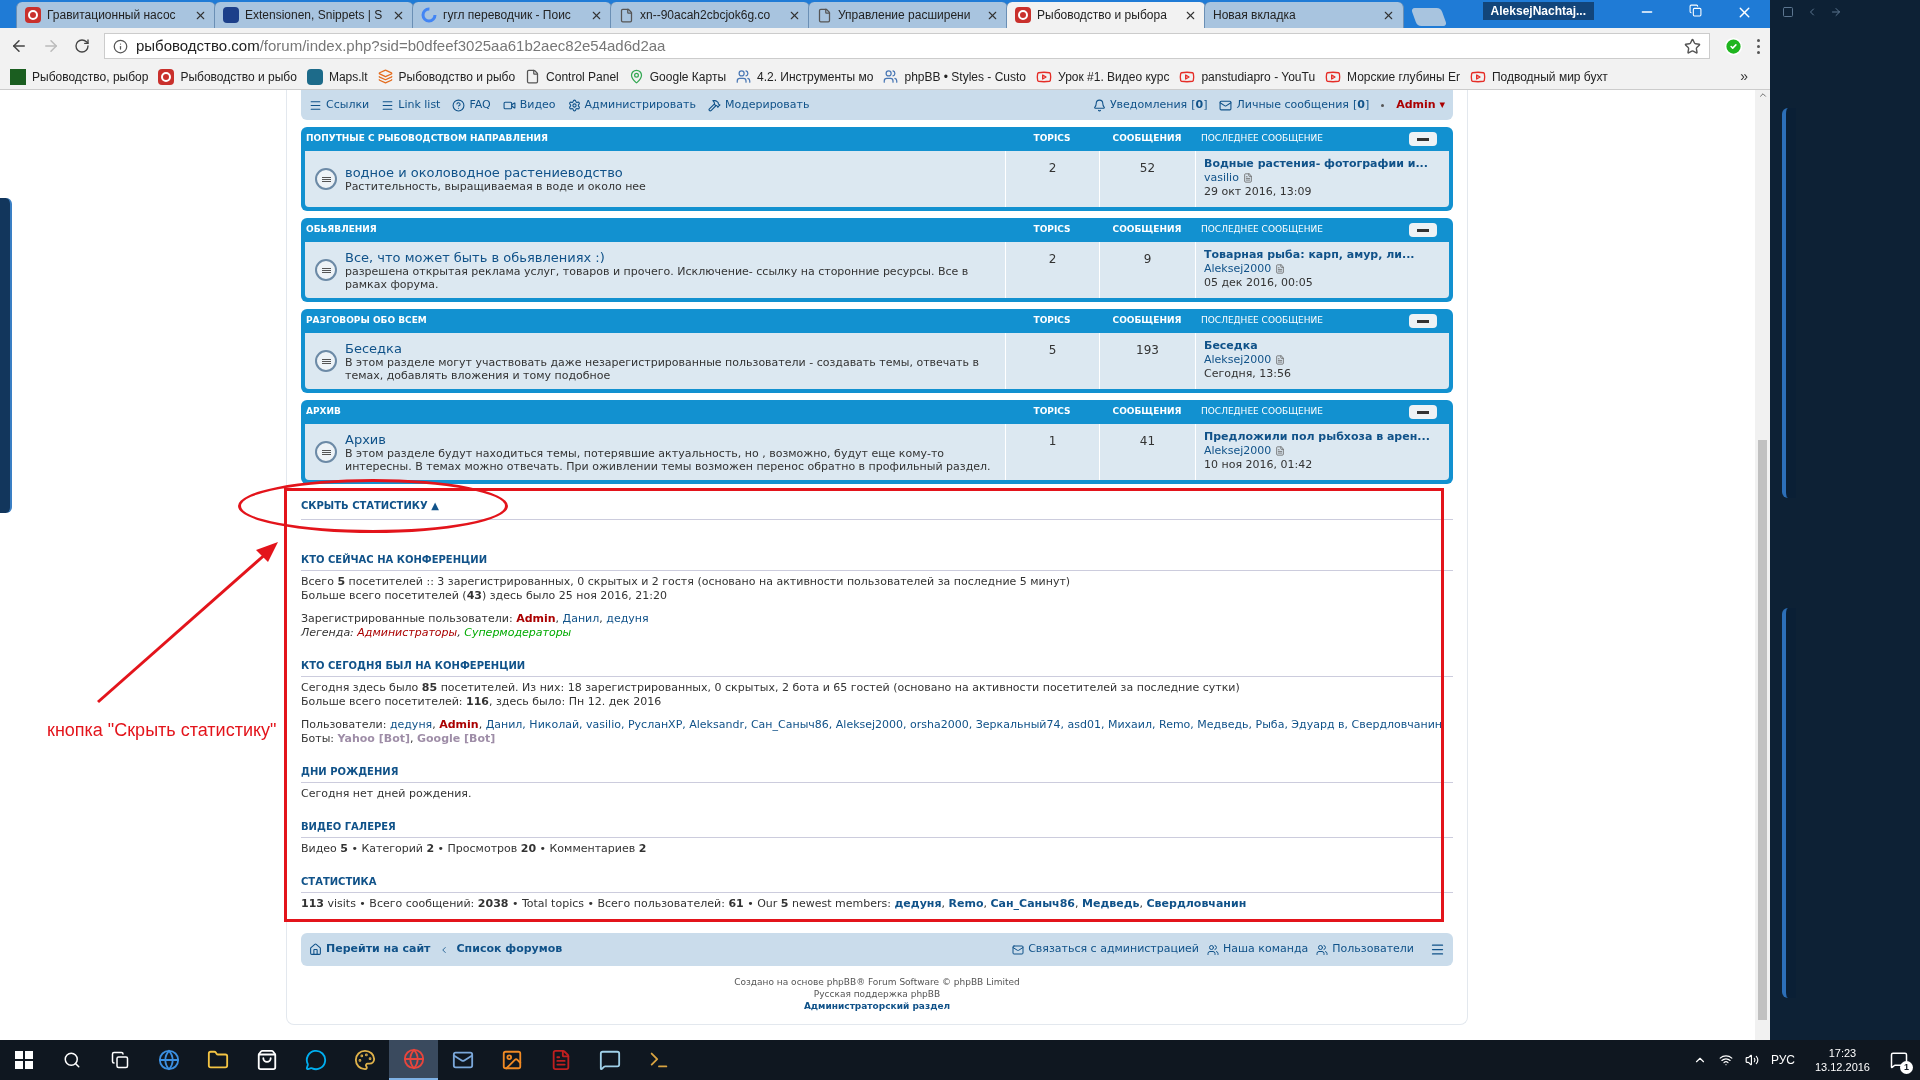  What do you see at coordinates (1695, 10) in the screenshot?
I see `restore-icon` at bounding box center [1695, 10].